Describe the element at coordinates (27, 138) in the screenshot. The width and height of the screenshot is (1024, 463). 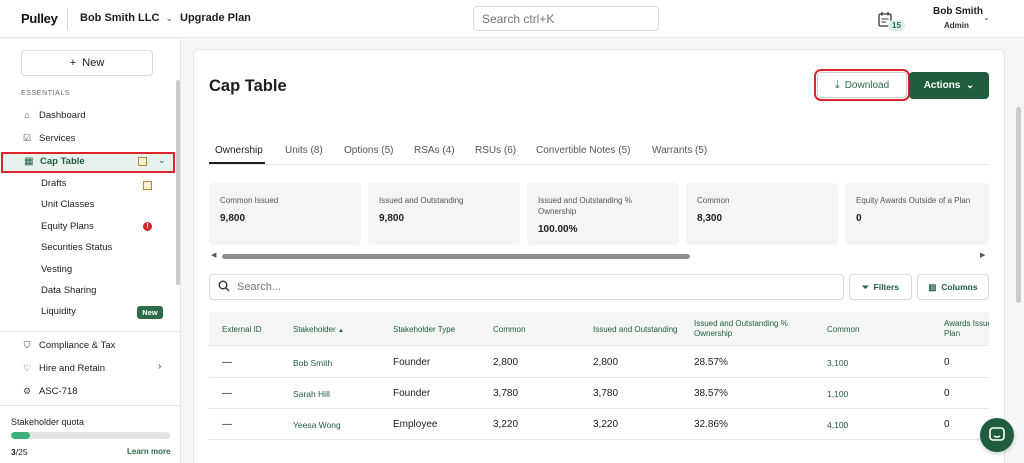
I see `checkbox-icon: ☑` at that location.